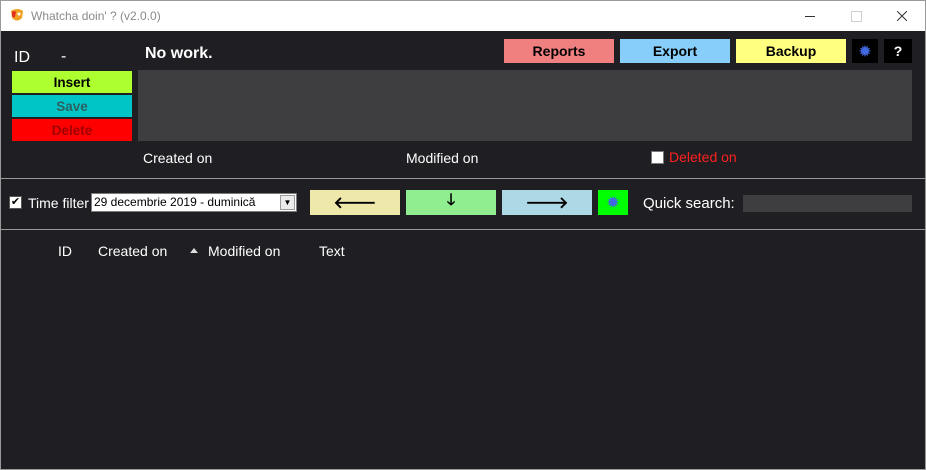 The image size is (926, 470). Describe the element at coordinates (179, 53) in the screenshot. I see `status-text: No work.` at that location.